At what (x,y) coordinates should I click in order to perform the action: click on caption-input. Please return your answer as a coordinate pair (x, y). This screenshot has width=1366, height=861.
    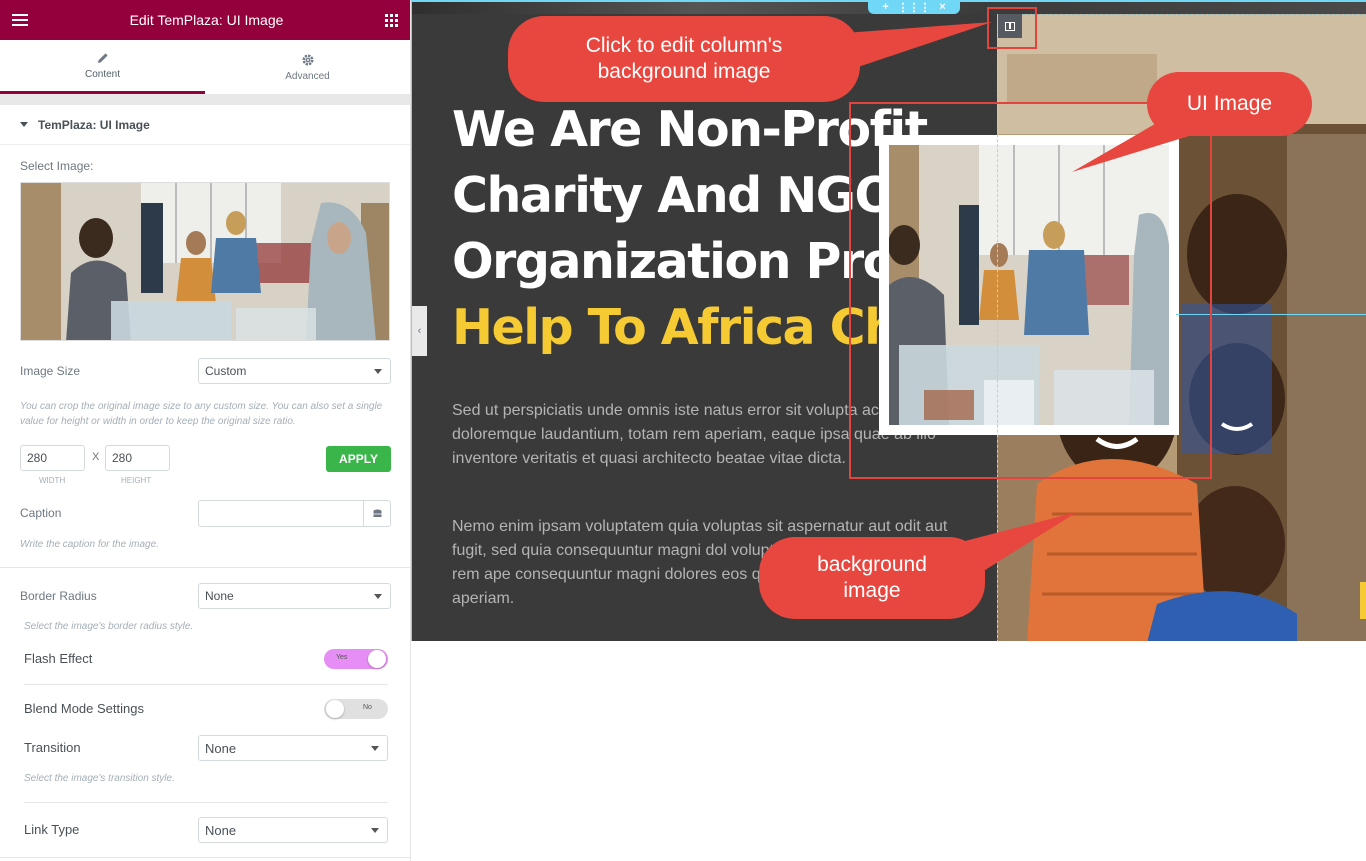
    Looking at the image, I should click on (294, 513).